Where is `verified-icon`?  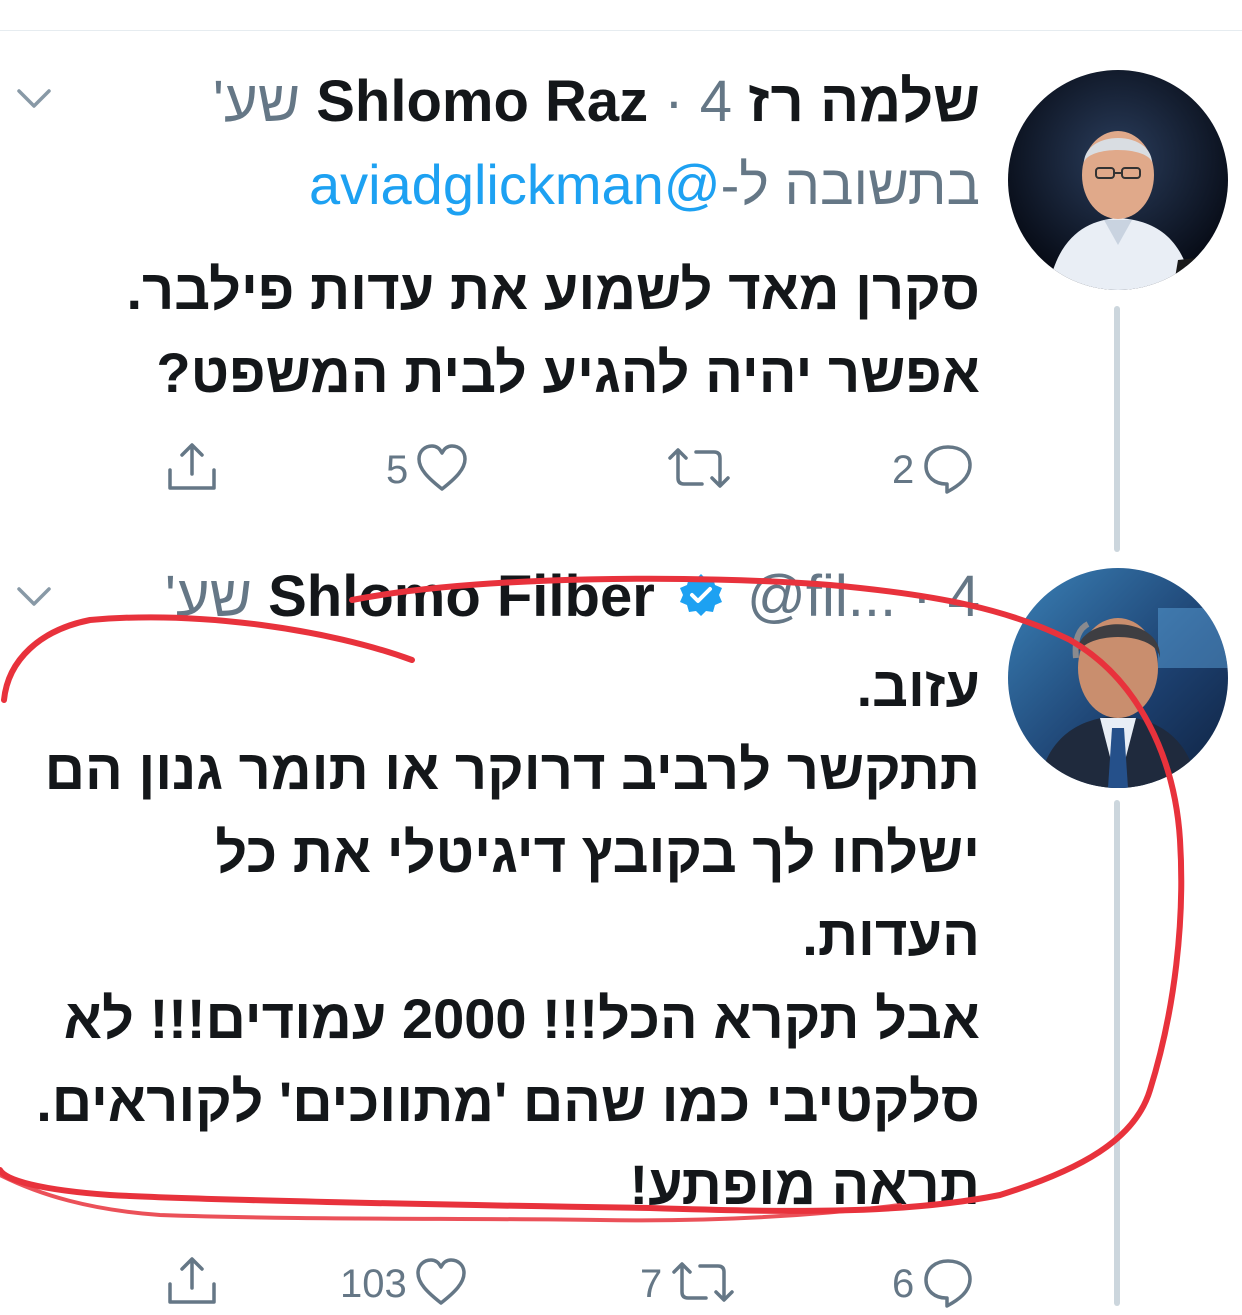
verified-icon is located at coordinates (701, 601).